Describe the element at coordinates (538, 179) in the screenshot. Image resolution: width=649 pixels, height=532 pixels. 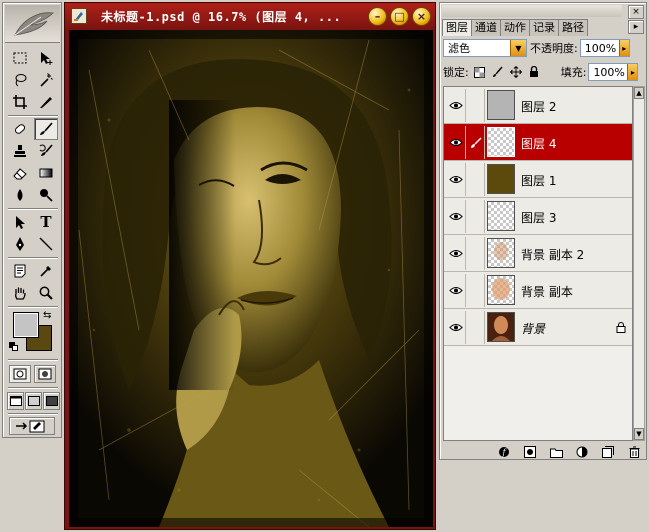
I see `layer-row: 图层 1` at that location.